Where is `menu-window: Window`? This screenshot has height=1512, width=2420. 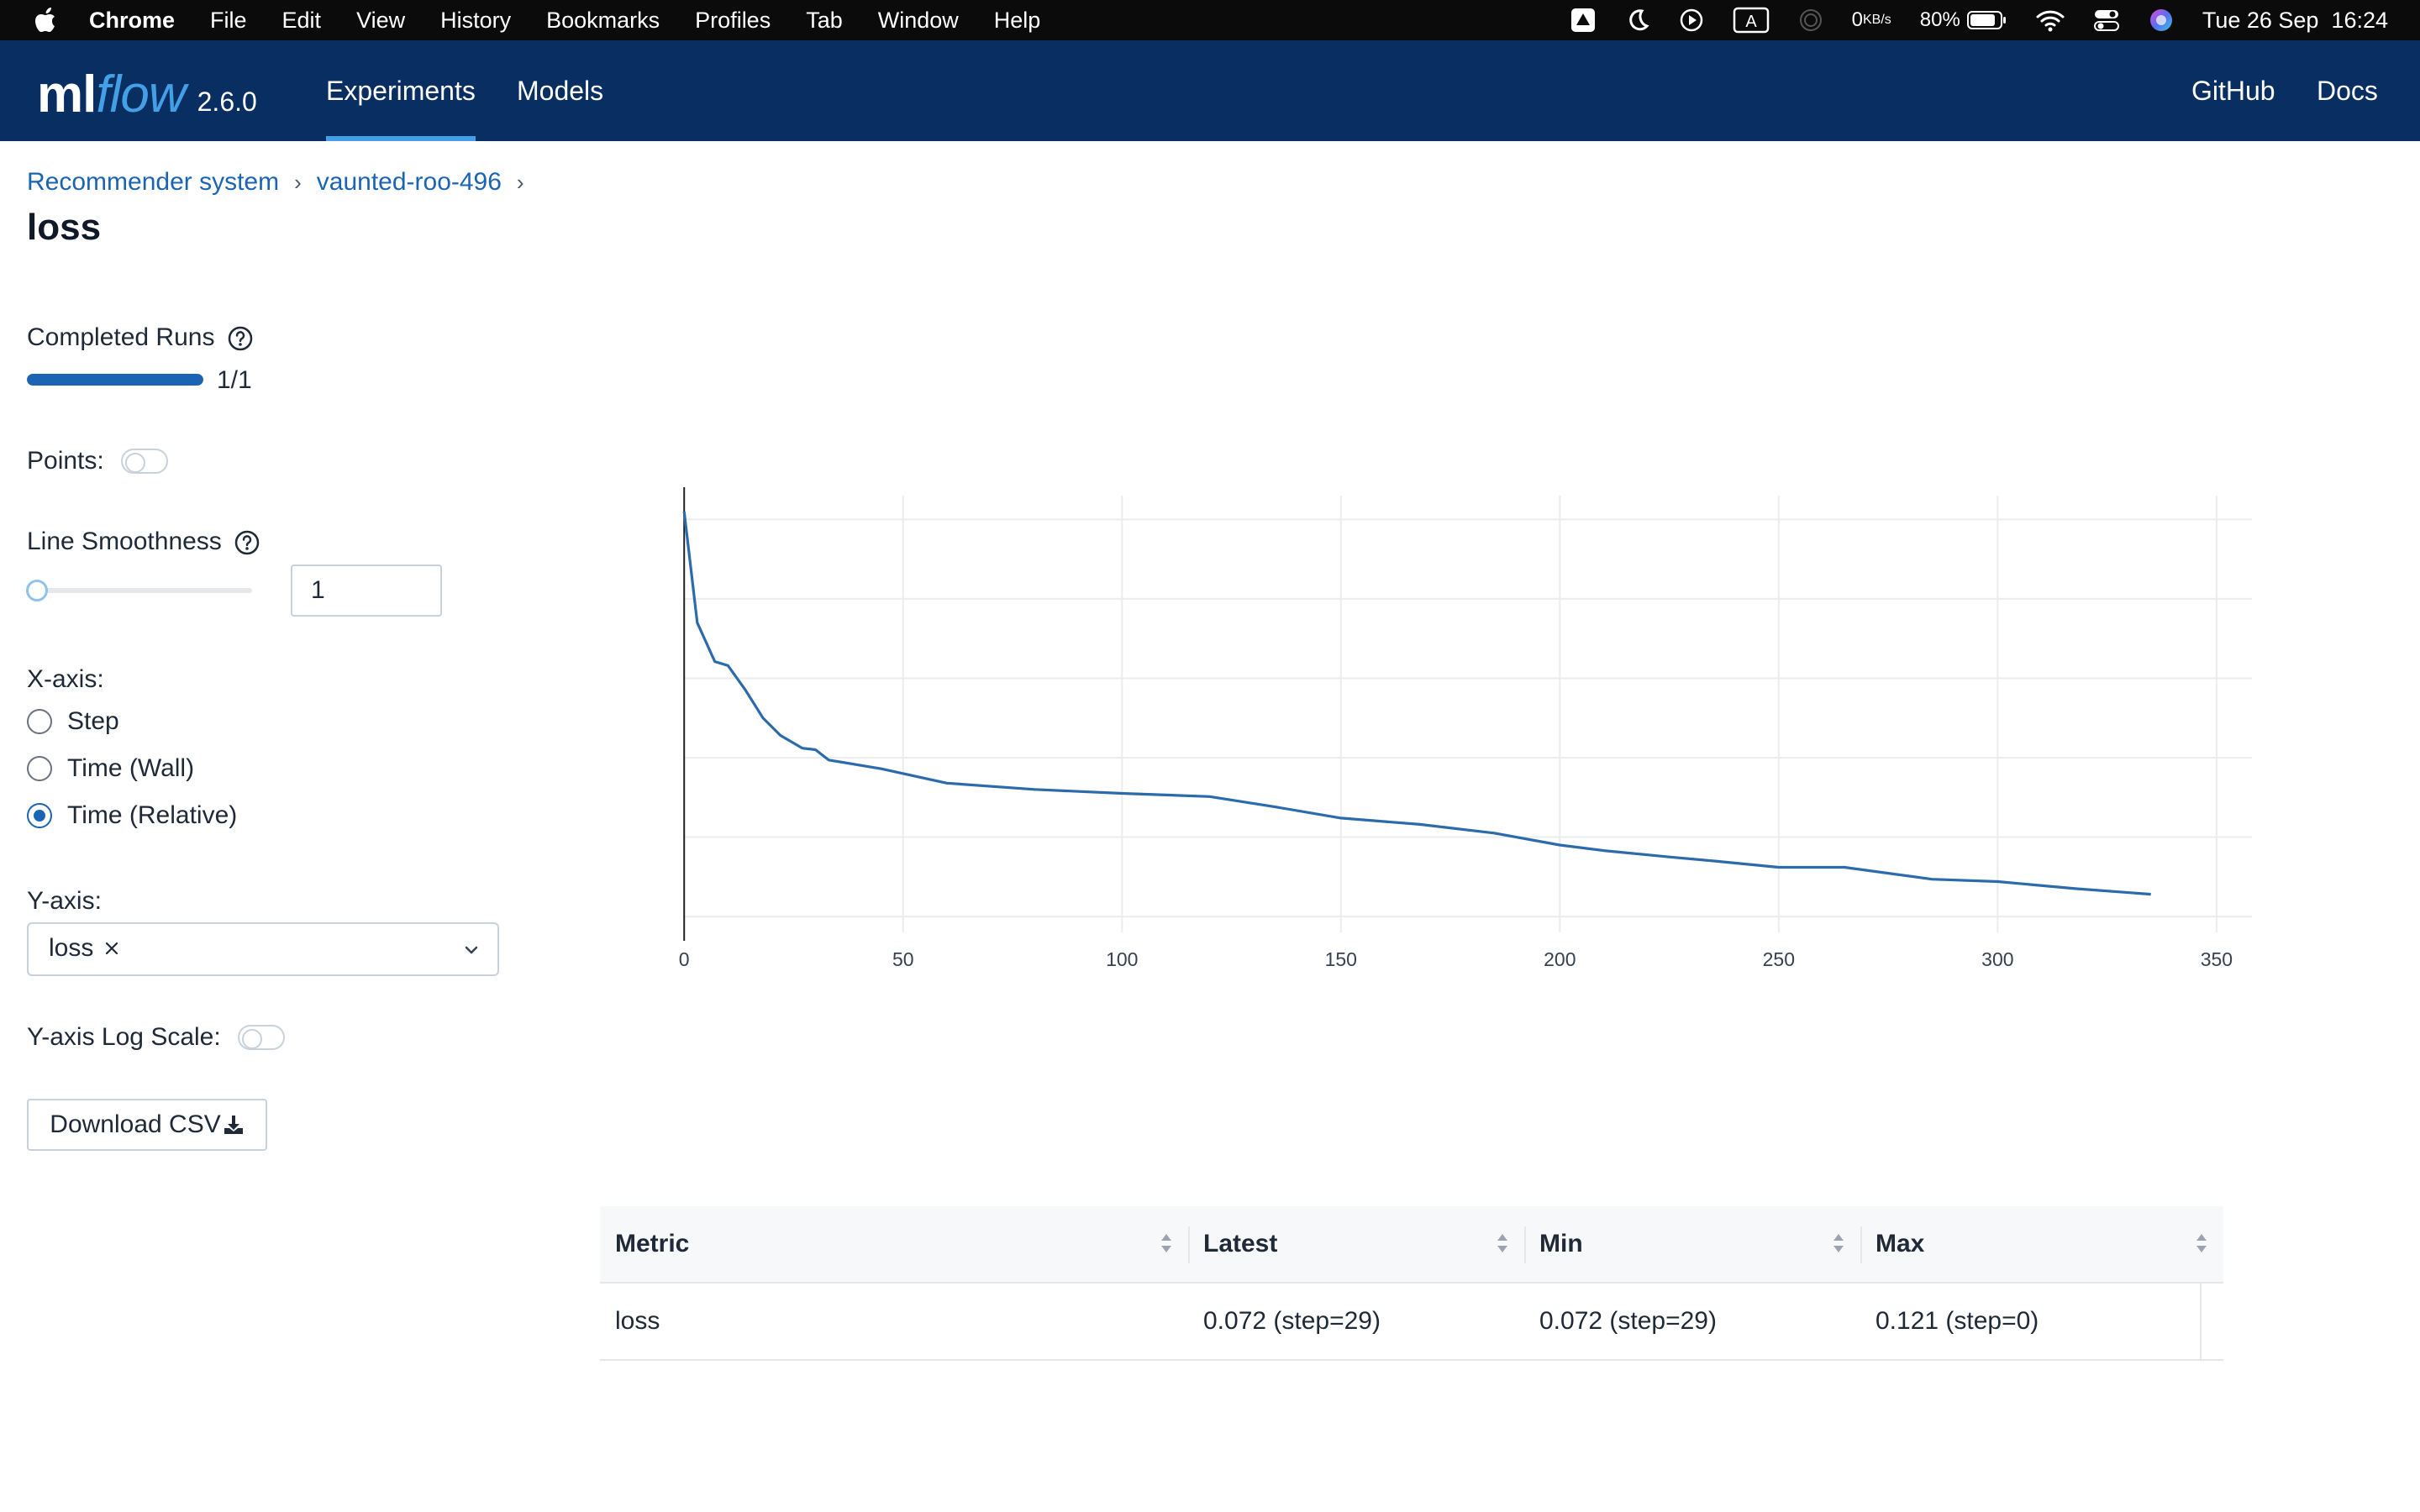
menu-window: Window is located at coordinates (918, 21).